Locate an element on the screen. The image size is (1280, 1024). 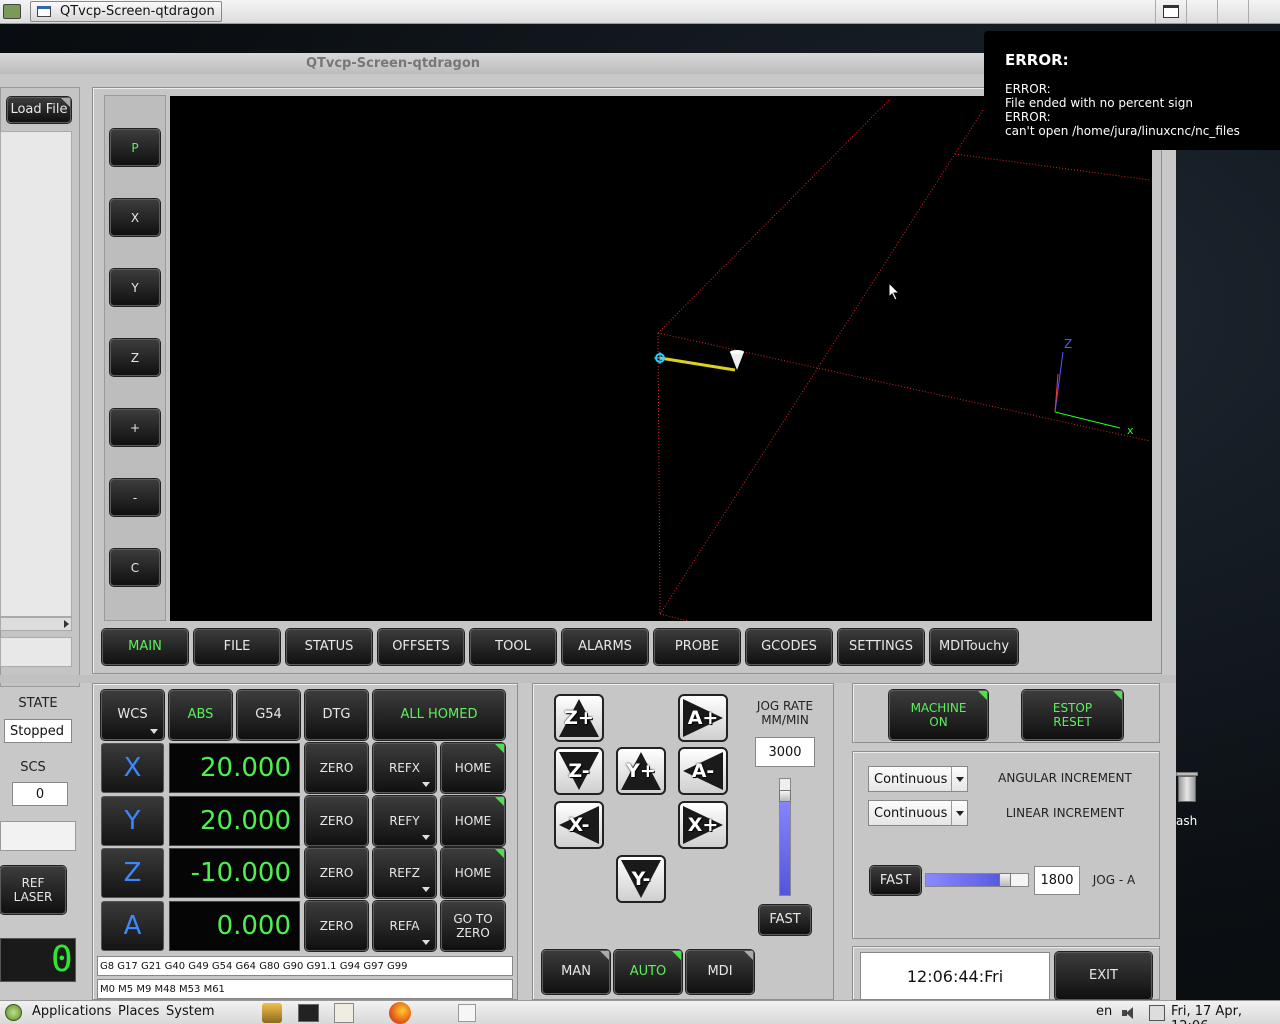
tab-settings: SETTINGS is located at coordinates (881, 647).